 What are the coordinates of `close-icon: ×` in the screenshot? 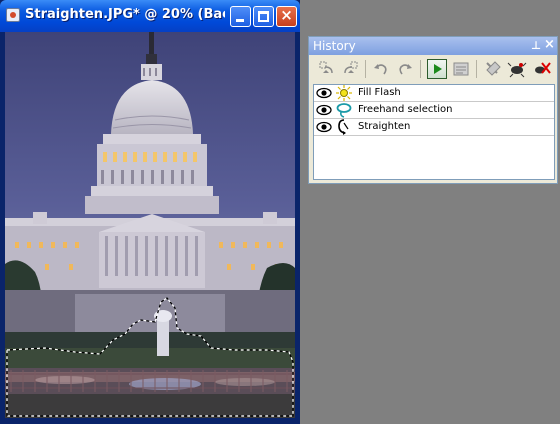 It's located at (286, 15).